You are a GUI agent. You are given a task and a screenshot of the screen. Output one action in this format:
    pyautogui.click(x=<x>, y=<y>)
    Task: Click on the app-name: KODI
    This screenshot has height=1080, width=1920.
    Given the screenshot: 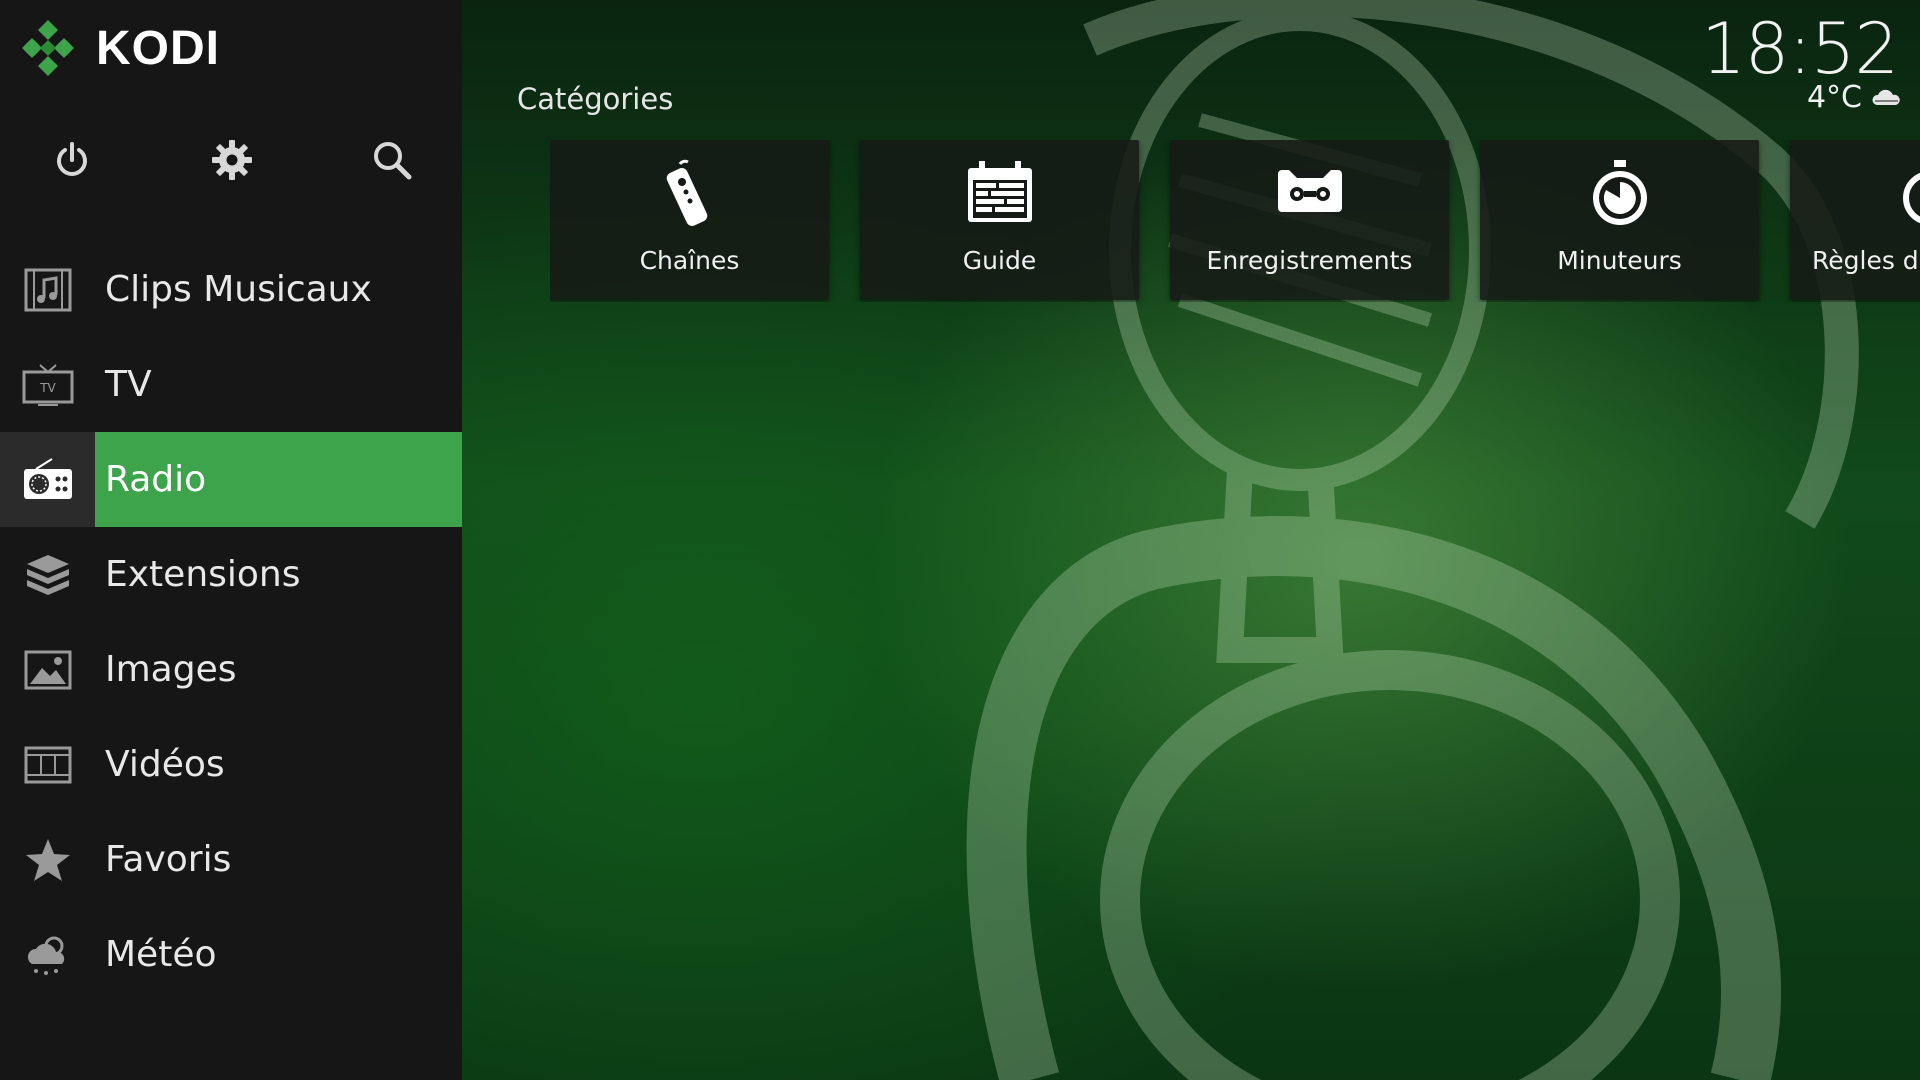 What is the action you would take?
    pyautogui.click(x=158, y=48)
    